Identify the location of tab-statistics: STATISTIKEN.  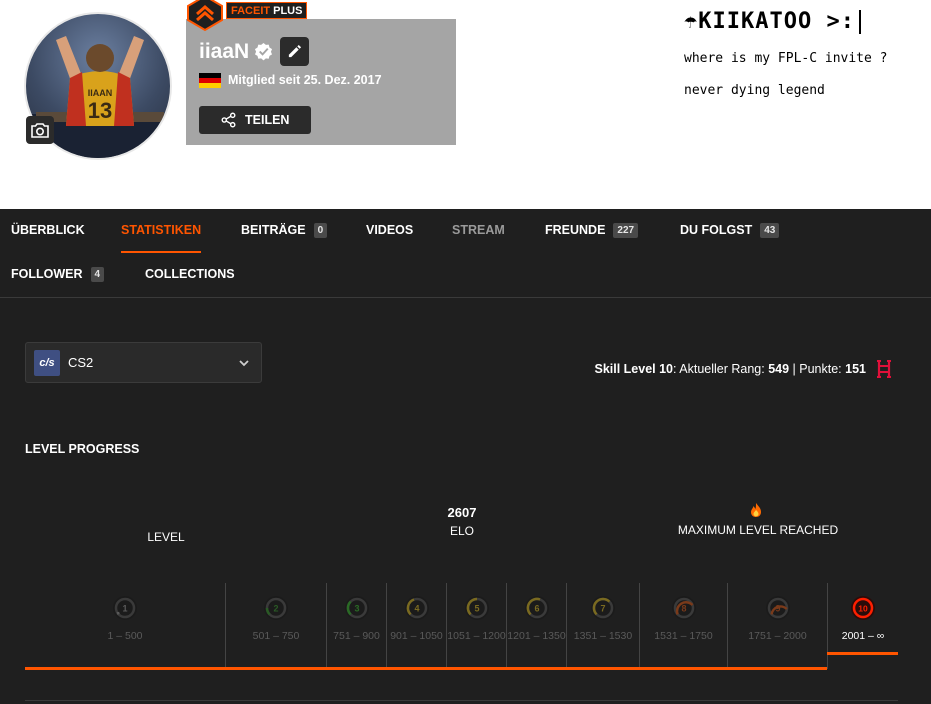
(161, 230).